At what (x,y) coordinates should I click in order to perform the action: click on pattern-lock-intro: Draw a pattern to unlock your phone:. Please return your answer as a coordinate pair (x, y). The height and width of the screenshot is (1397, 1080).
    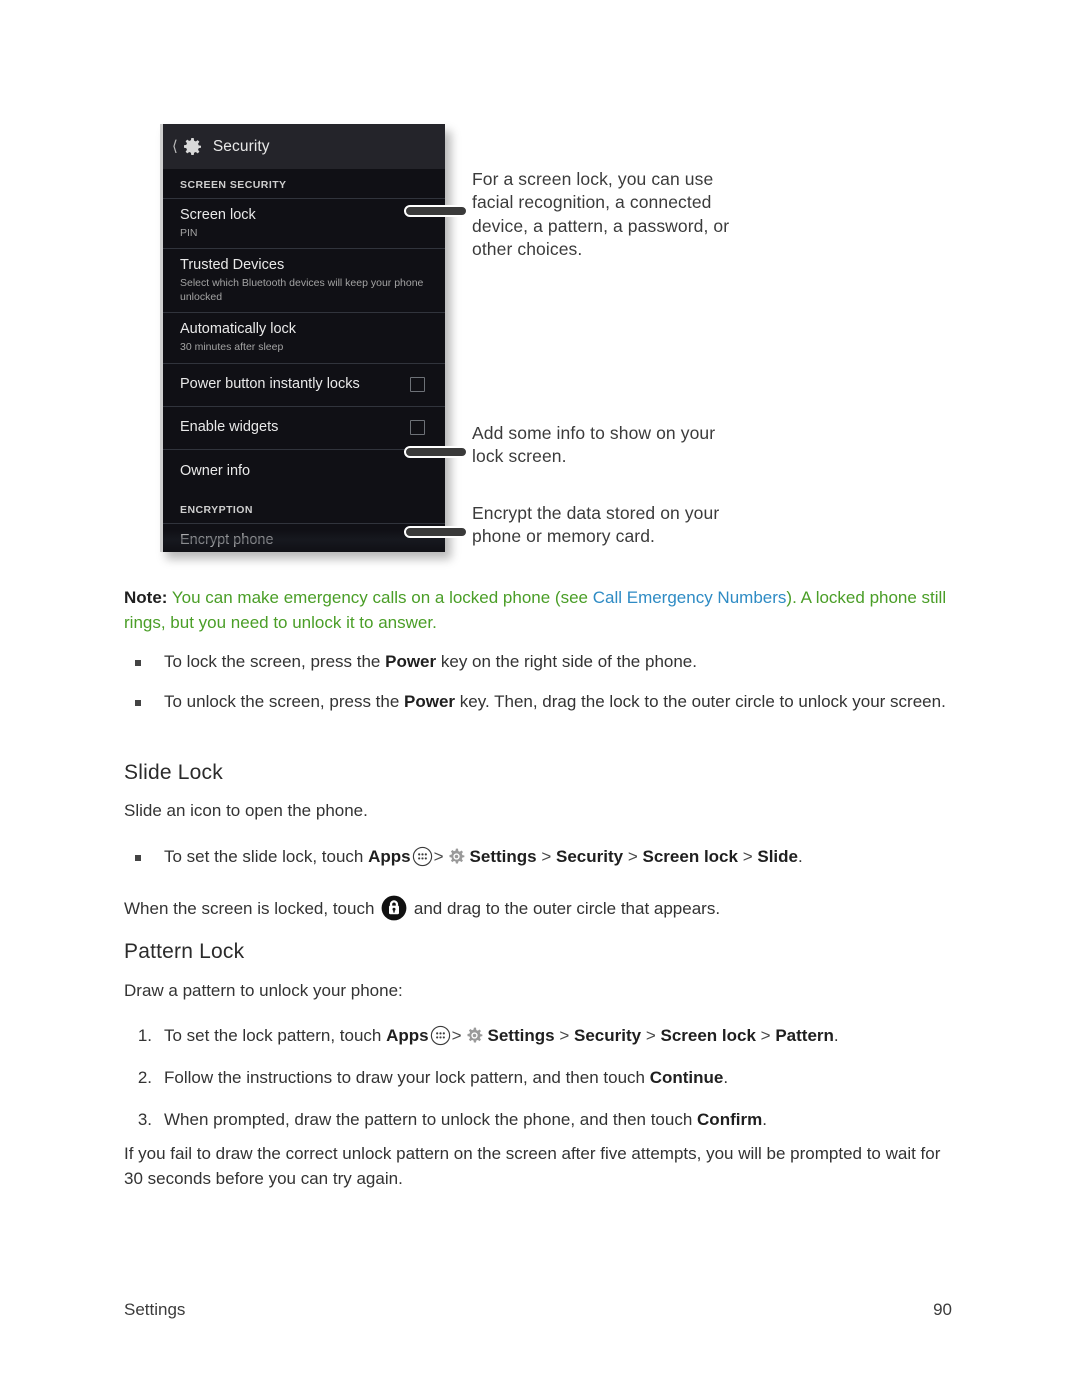
    Looking at the image, I should click on (263, 990).